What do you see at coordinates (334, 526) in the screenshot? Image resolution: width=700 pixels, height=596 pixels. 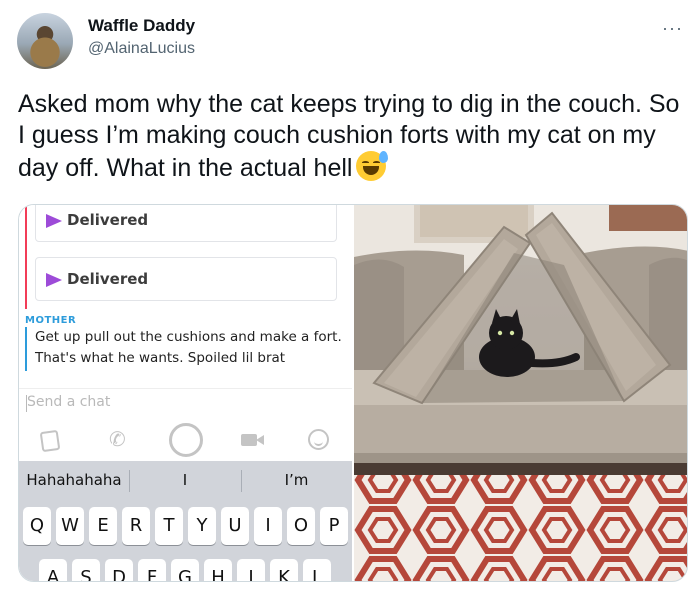 I see `key-p: P` at bounding box center [334, 526].